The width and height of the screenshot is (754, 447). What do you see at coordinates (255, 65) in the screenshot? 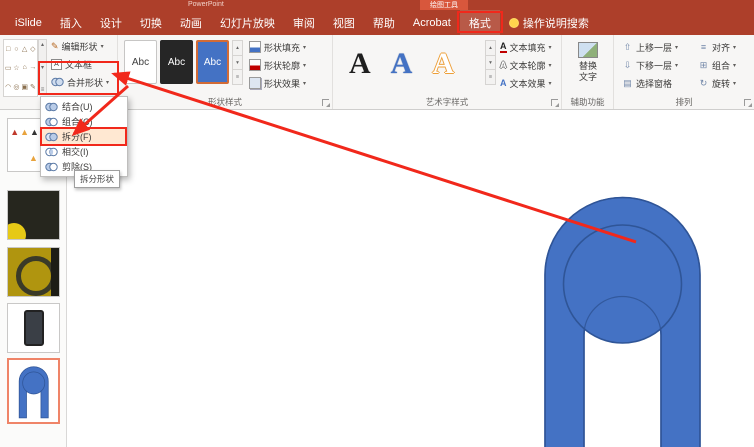
I see `shape-outline-icon` at bounding box center [255, 65].